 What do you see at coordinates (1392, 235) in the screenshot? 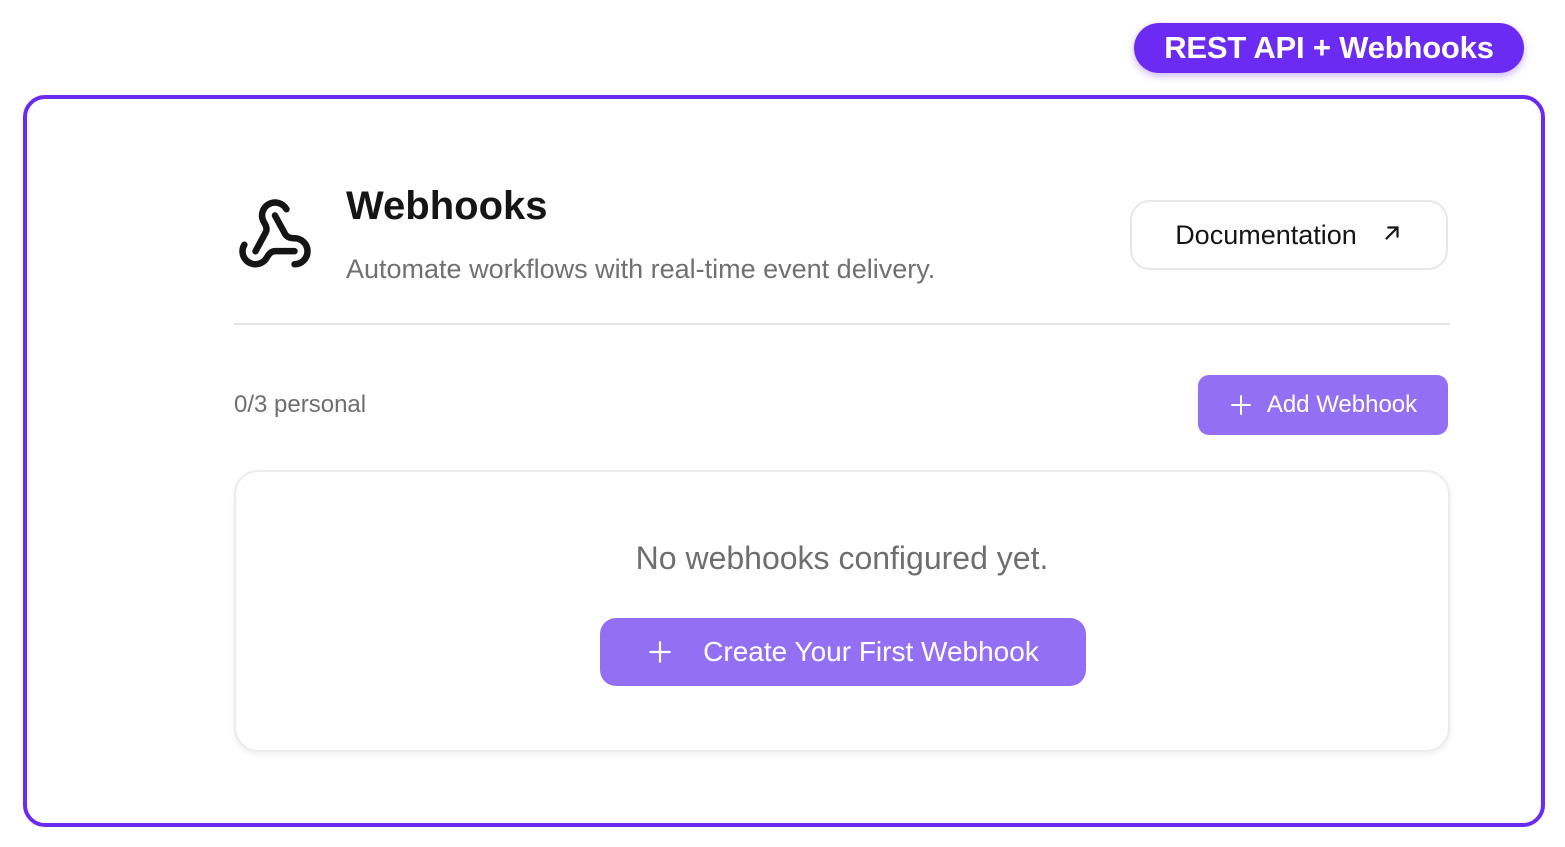
I see `arrow-up-right-icon` at bounding box center [1392, 235].